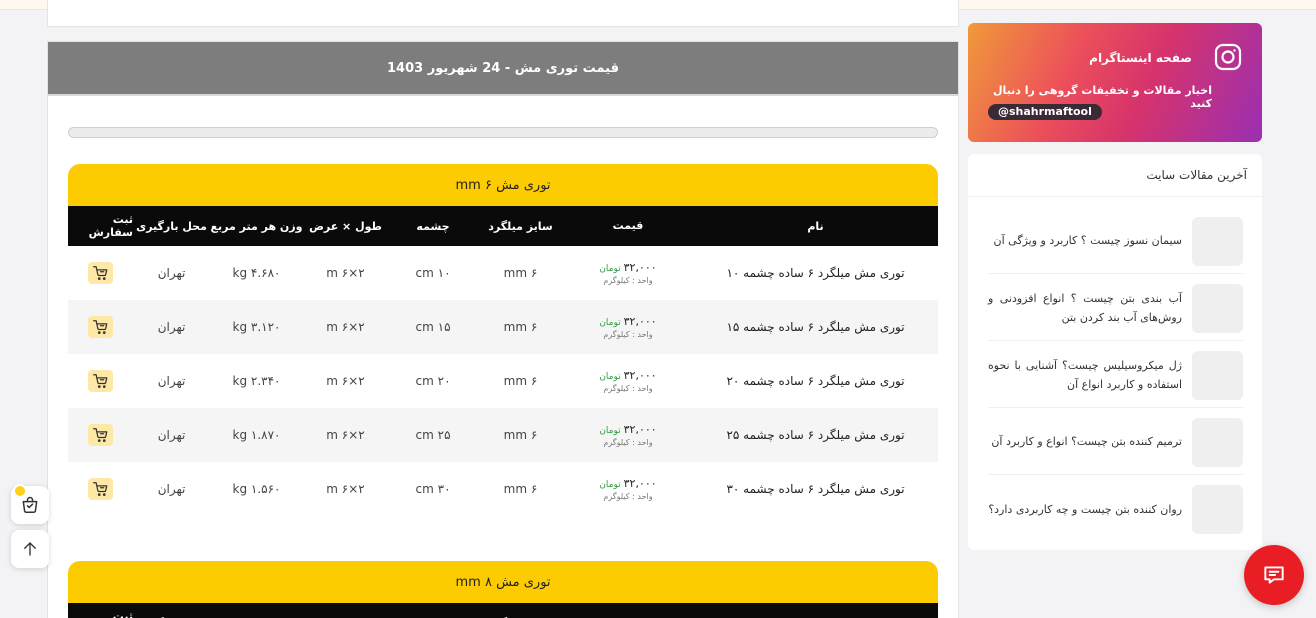  What do you see at coordinates (1228, 57) in the screenshot?
I see `instagram-icon` at bounding box center [1228, 57].